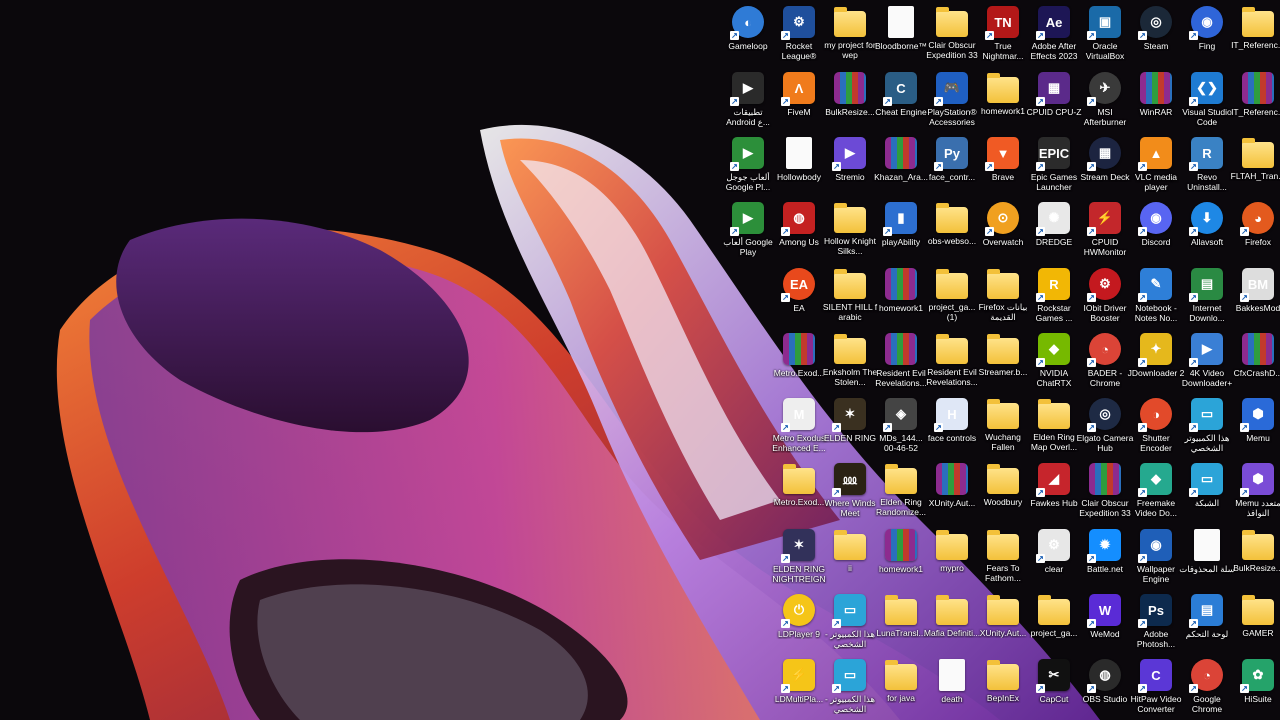 The width and height of the screenshot is (1280, 720). Describe the element at coordinates (952, 100) in the screenshot. I see `desktop-icon: 🎮 ↗ PlayStation® Accessories` at that location.